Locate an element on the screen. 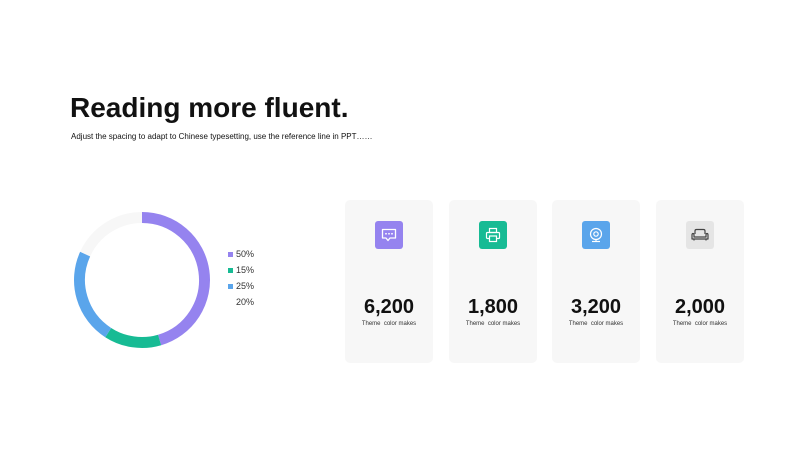  sofa-icon is located at coordinates (700, 235).